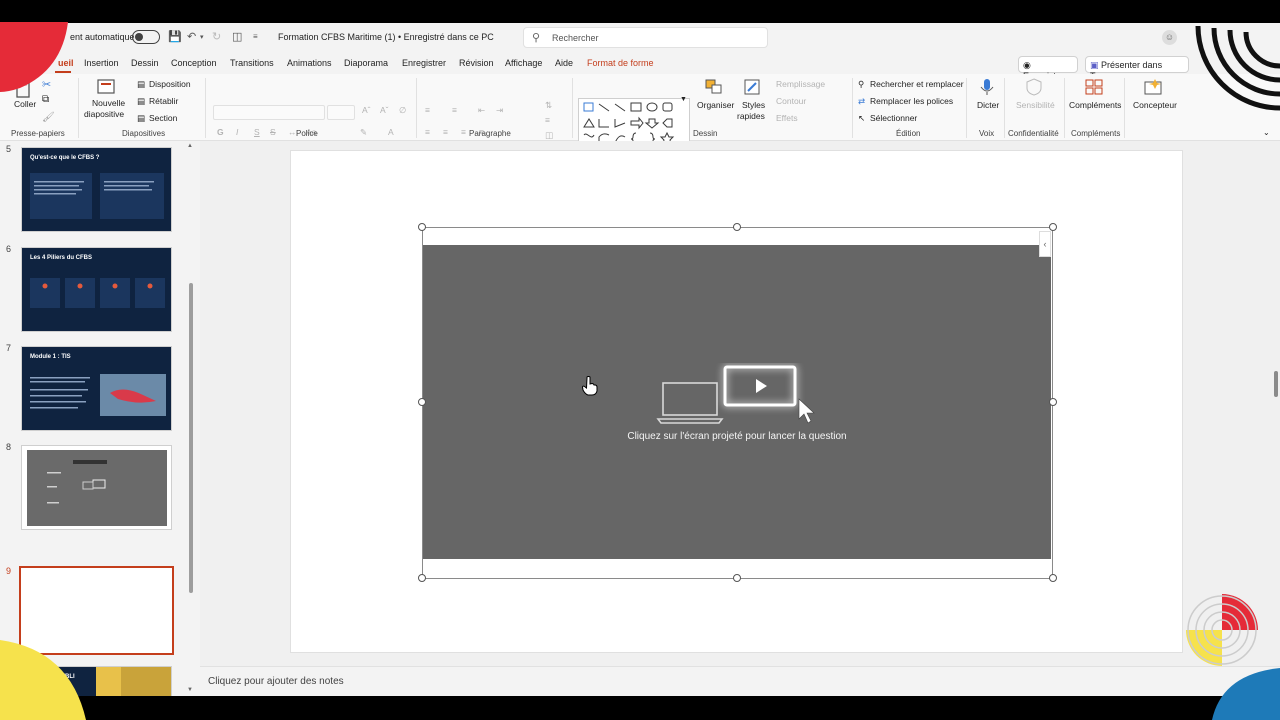 The width and height of the screenshot is (1280, 720). Describe the element at coordinates (175, 36) in the screenshot. I see `save-icon: 💾` at that location.